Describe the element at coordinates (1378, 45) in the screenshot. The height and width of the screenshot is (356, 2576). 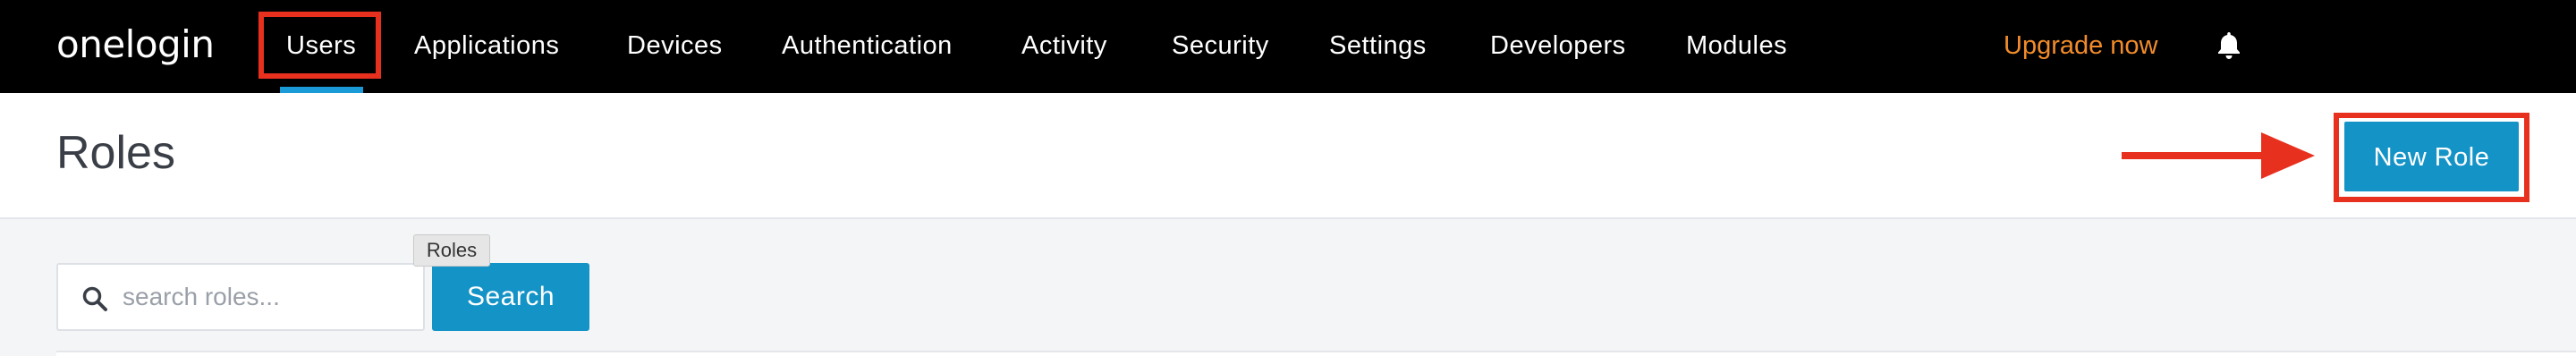
I see `nav-item-settings: Settings` at that location.